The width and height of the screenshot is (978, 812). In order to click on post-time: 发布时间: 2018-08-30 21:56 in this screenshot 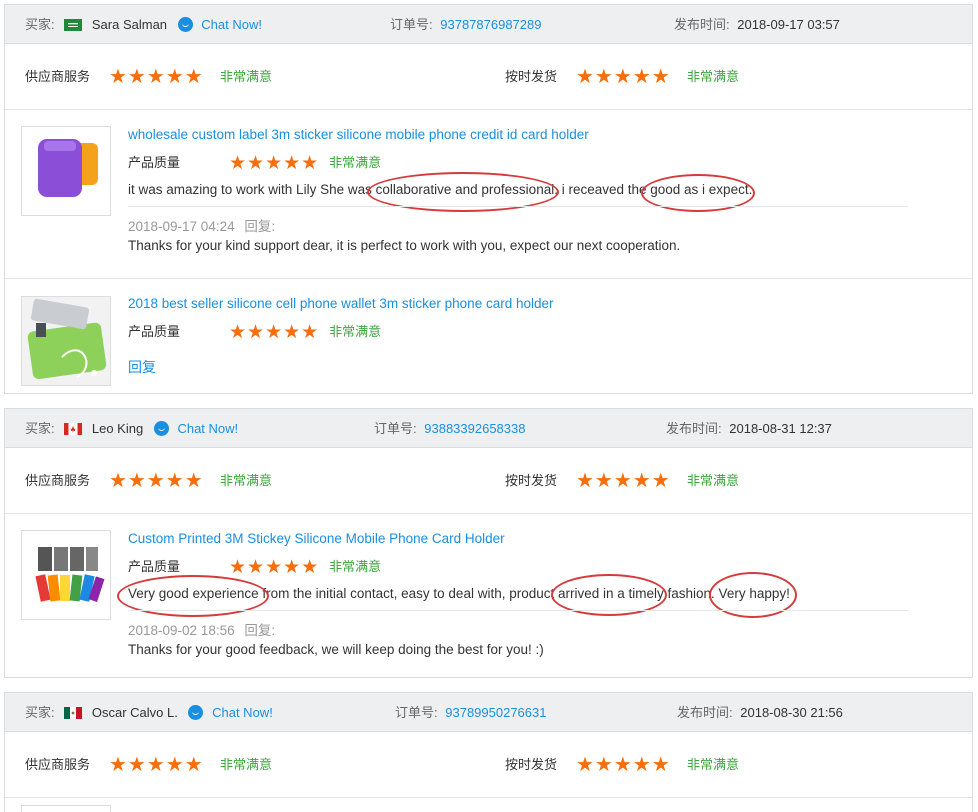, I will do `click(760, 712)`.